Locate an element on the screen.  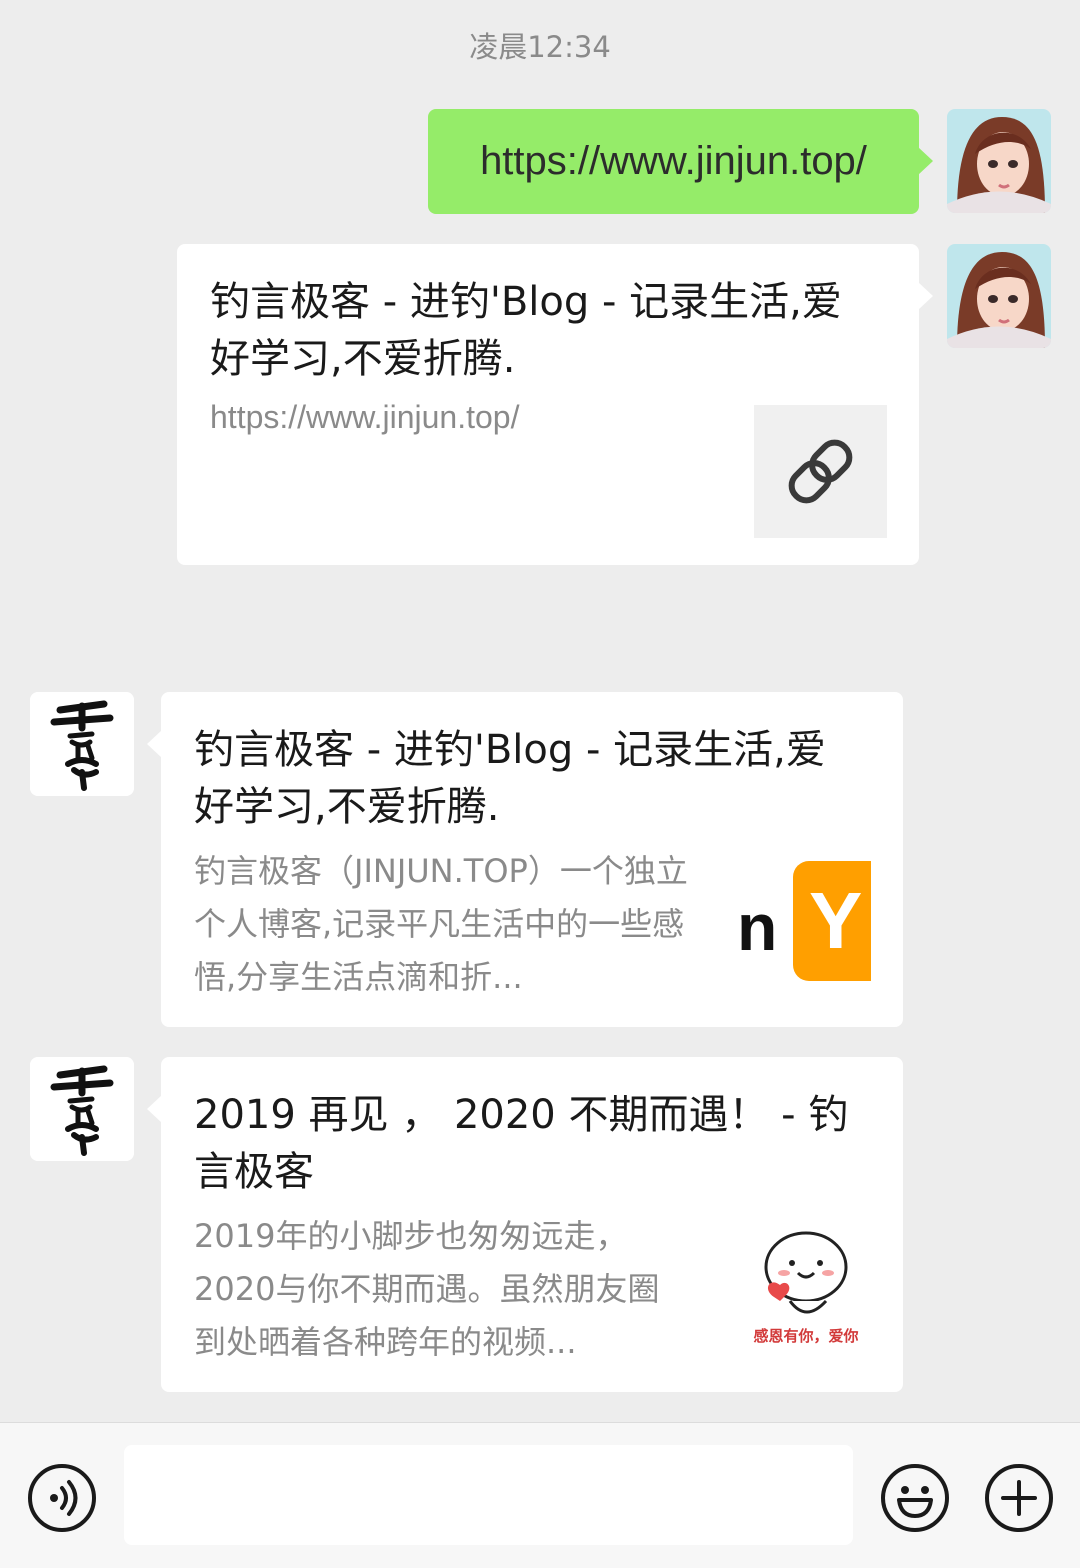
message-timestamp: 凌晨12:34 is located at coordinates (540, 47).